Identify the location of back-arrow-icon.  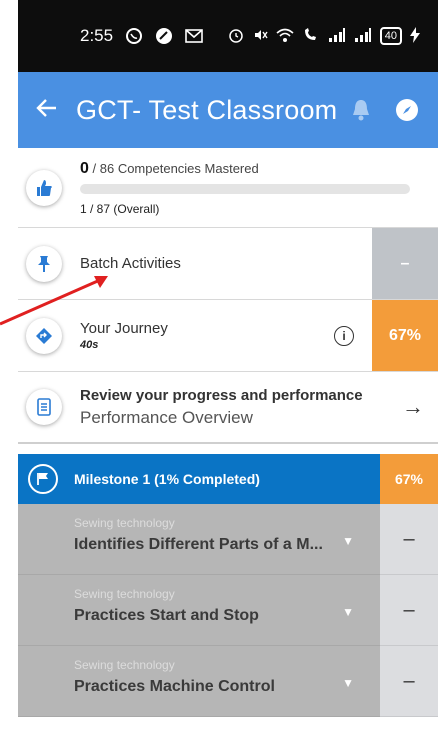
(46, 107).